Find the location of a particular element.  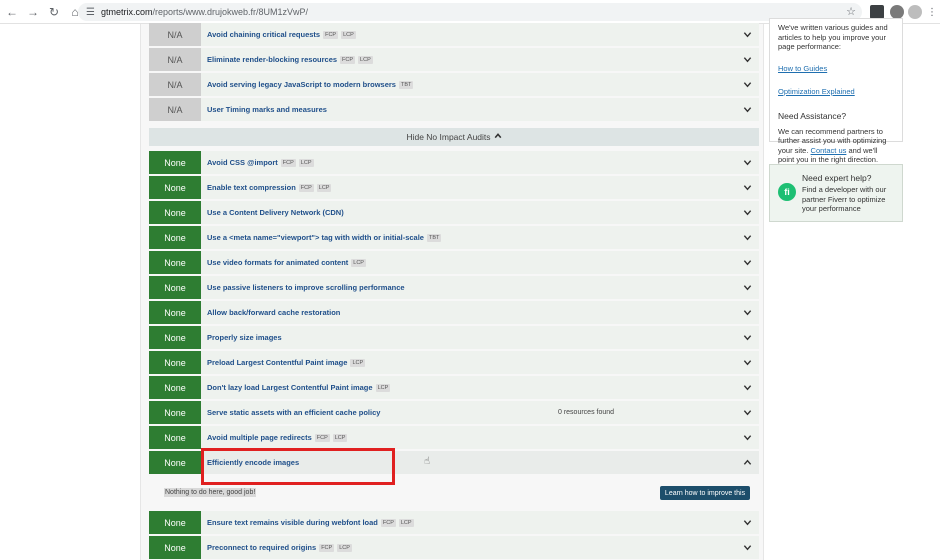

assist-heading: Need Assistance? is located at coordinates (812, 115).